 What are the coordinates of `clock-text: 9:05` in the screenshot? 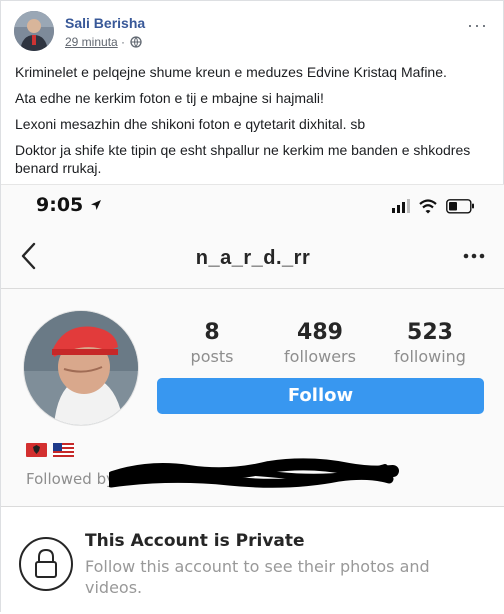 It's located at (60, 205).